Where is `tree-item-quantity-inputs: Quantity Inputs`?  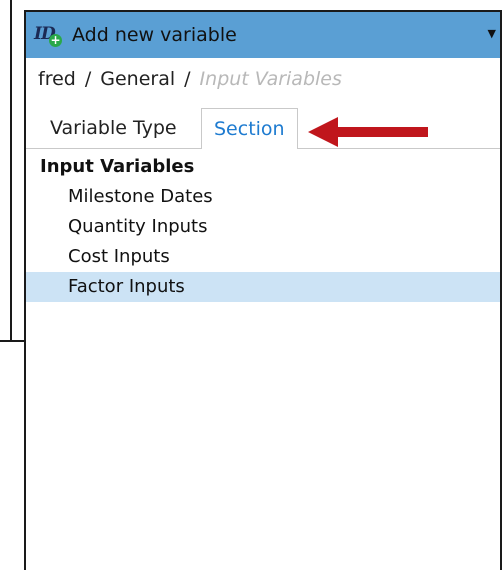
tree-item-quantity-inputs: Quantity Inputs is located at coordinates (263, 227).